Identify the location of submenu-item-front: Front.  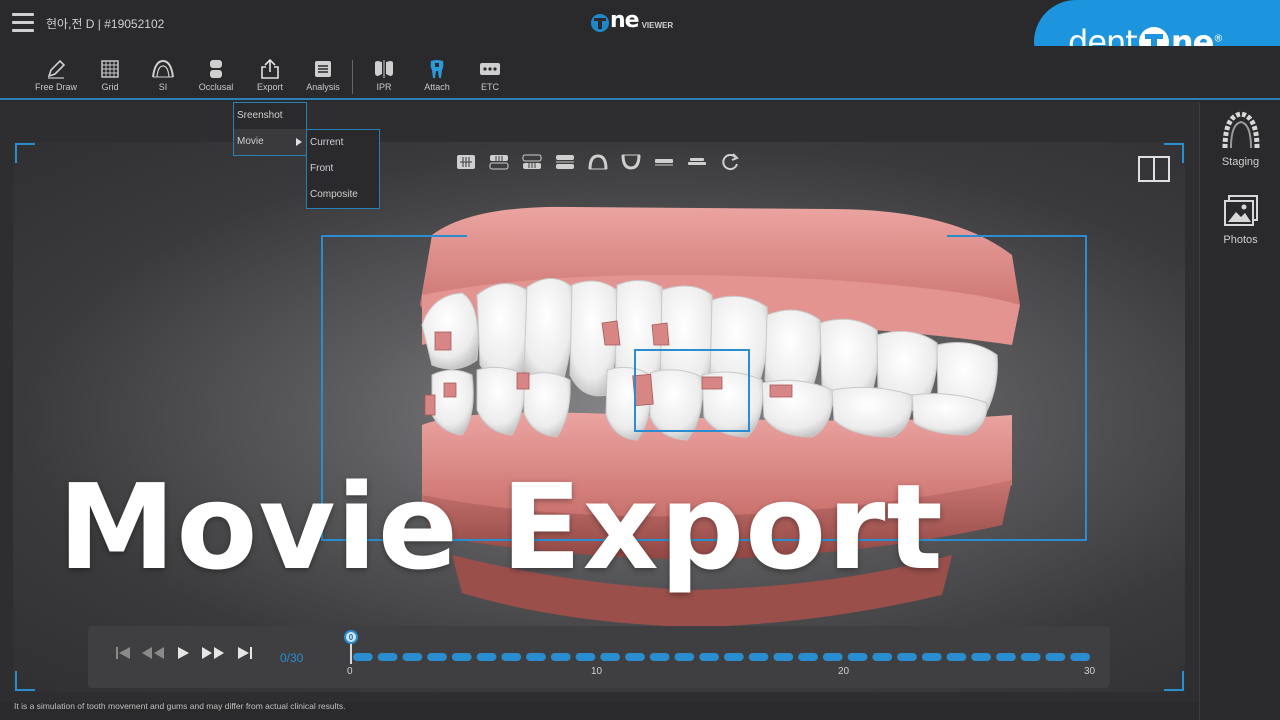
(343, 169).